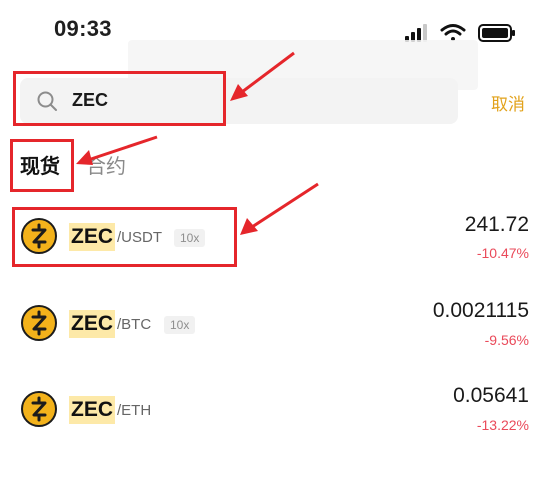 The image size is (553, 495). Describe the element at coordinates (496, 33) in the screenshot. I see `battery-icon` at that location.